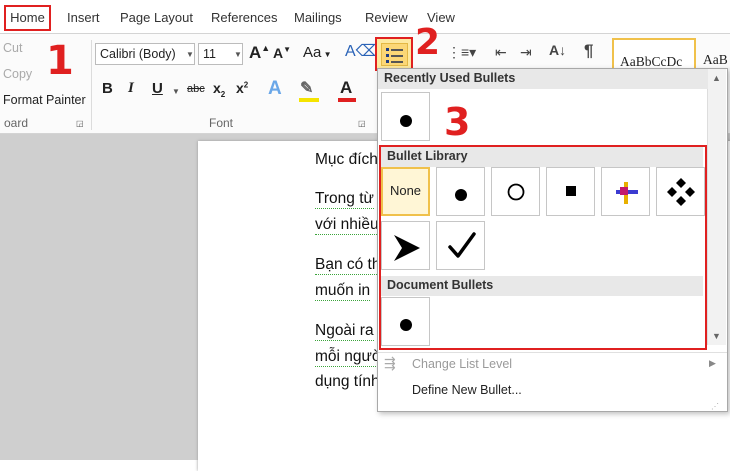 This screenshot has width=730, height=471. Describe the element at coordinates (309, 100) in the screenshot. I see `highlight-color-swatch` at that location.